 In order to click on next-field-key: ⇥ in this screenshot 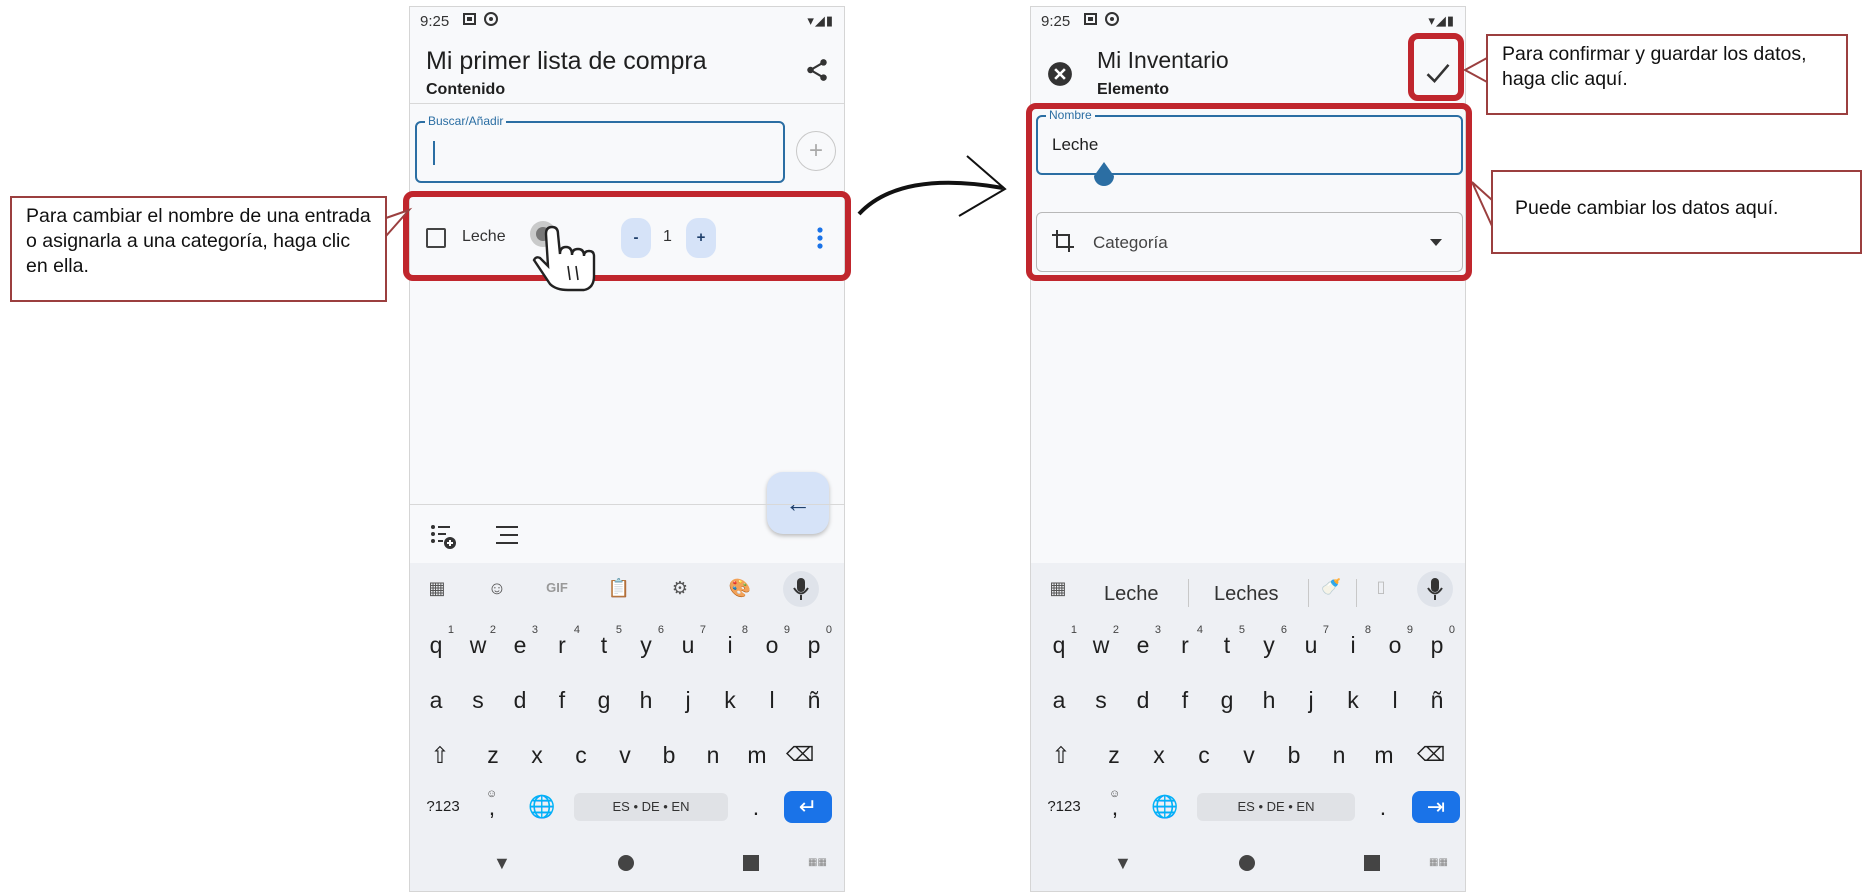, I will do `click(1436, 807)`.